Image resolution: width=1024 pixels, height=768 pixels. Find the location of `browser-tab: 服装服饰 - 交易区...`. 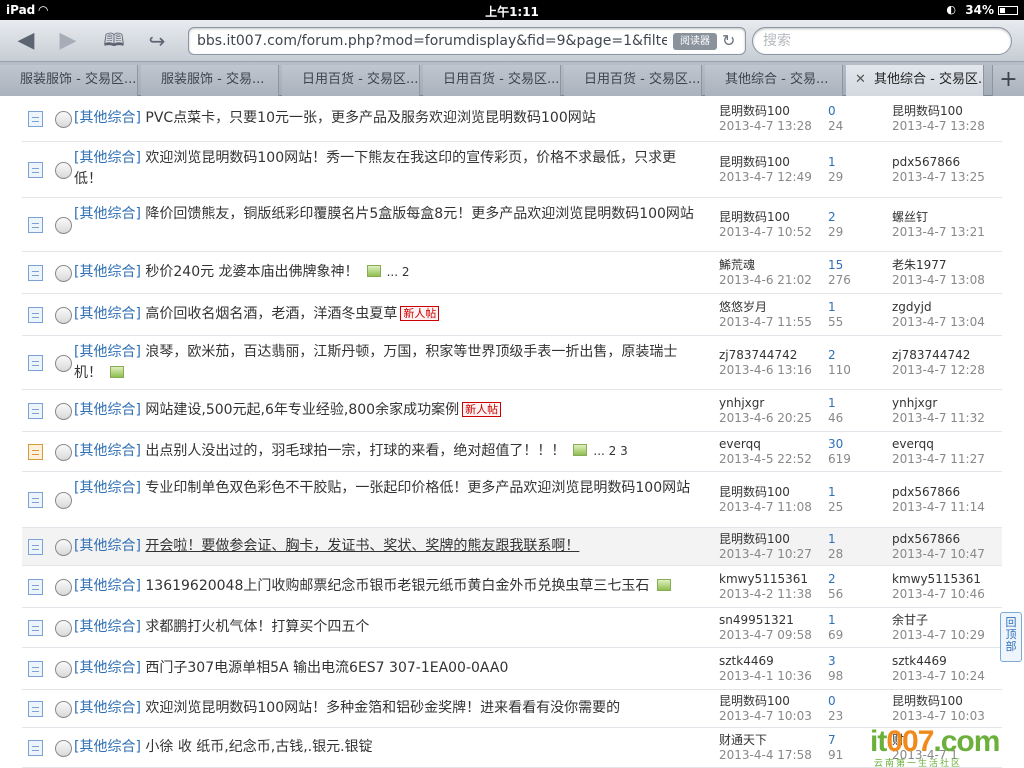

browser-tab: 服装服饰 - 交易区... is located at coordinates (69, 80).